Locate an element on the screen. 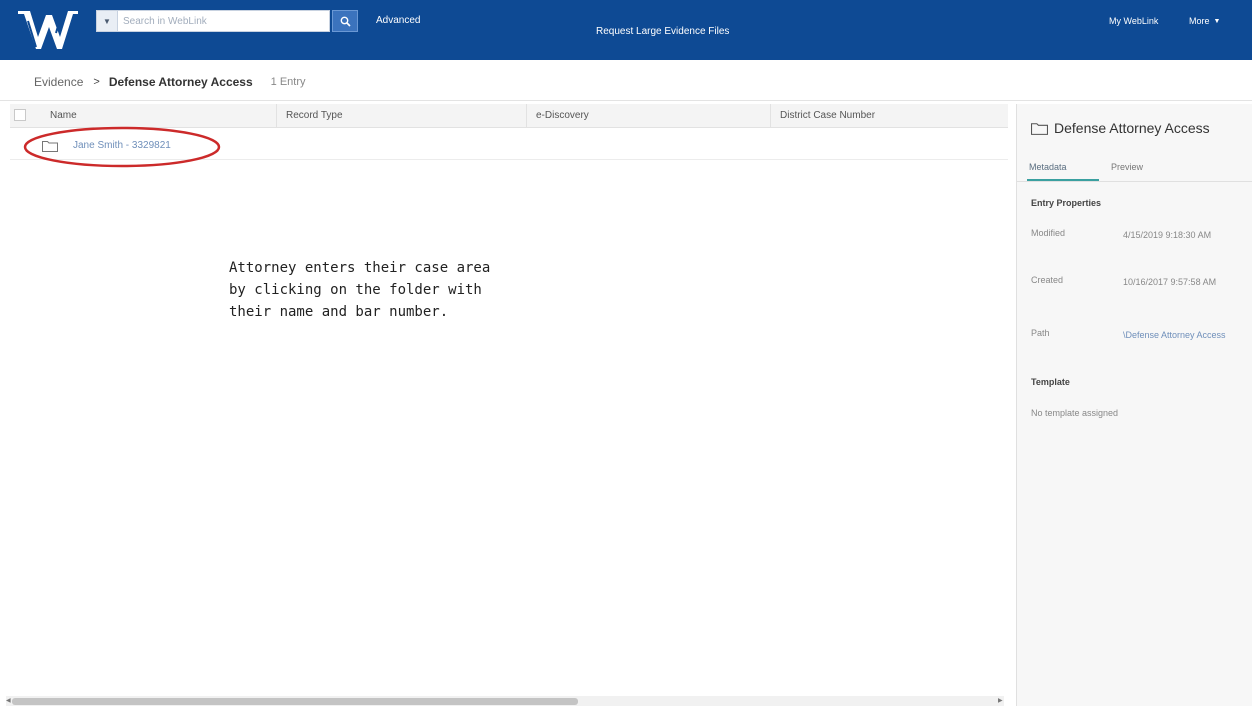 This screenshot has width=1252, height=706. template-heading: Template is located at coordinates (1050, 382).